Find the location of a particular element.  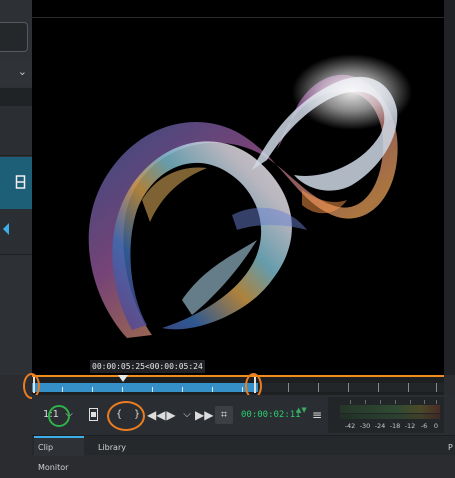

filter-dropdown: ⌄ is located at coordinates (16, 73).